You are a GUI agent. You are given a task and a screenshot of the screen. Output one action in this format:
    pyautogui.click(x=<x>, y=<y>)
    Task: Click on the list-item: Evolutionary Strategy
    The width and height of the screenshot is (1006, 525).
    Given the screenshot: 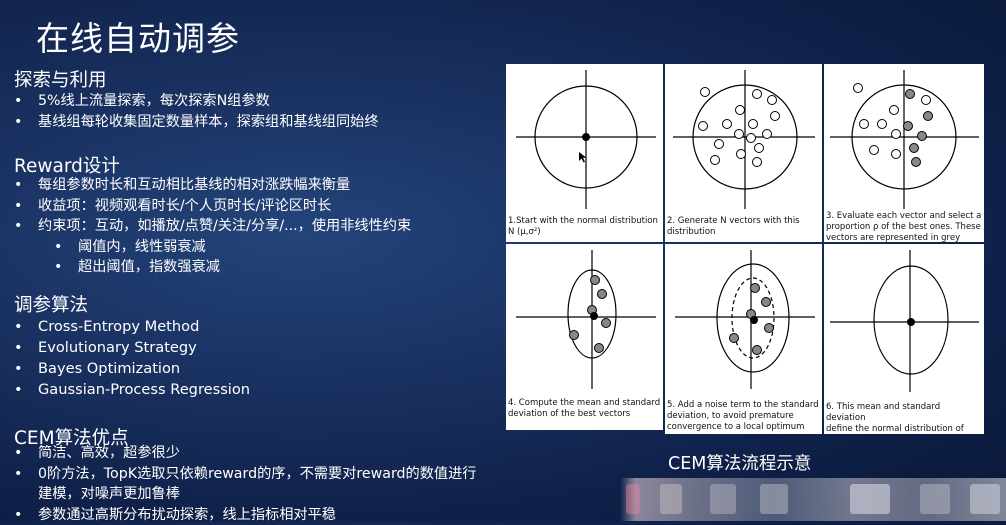 What is the action you would take?
    pyautogui.click(x=132, y=347)
    